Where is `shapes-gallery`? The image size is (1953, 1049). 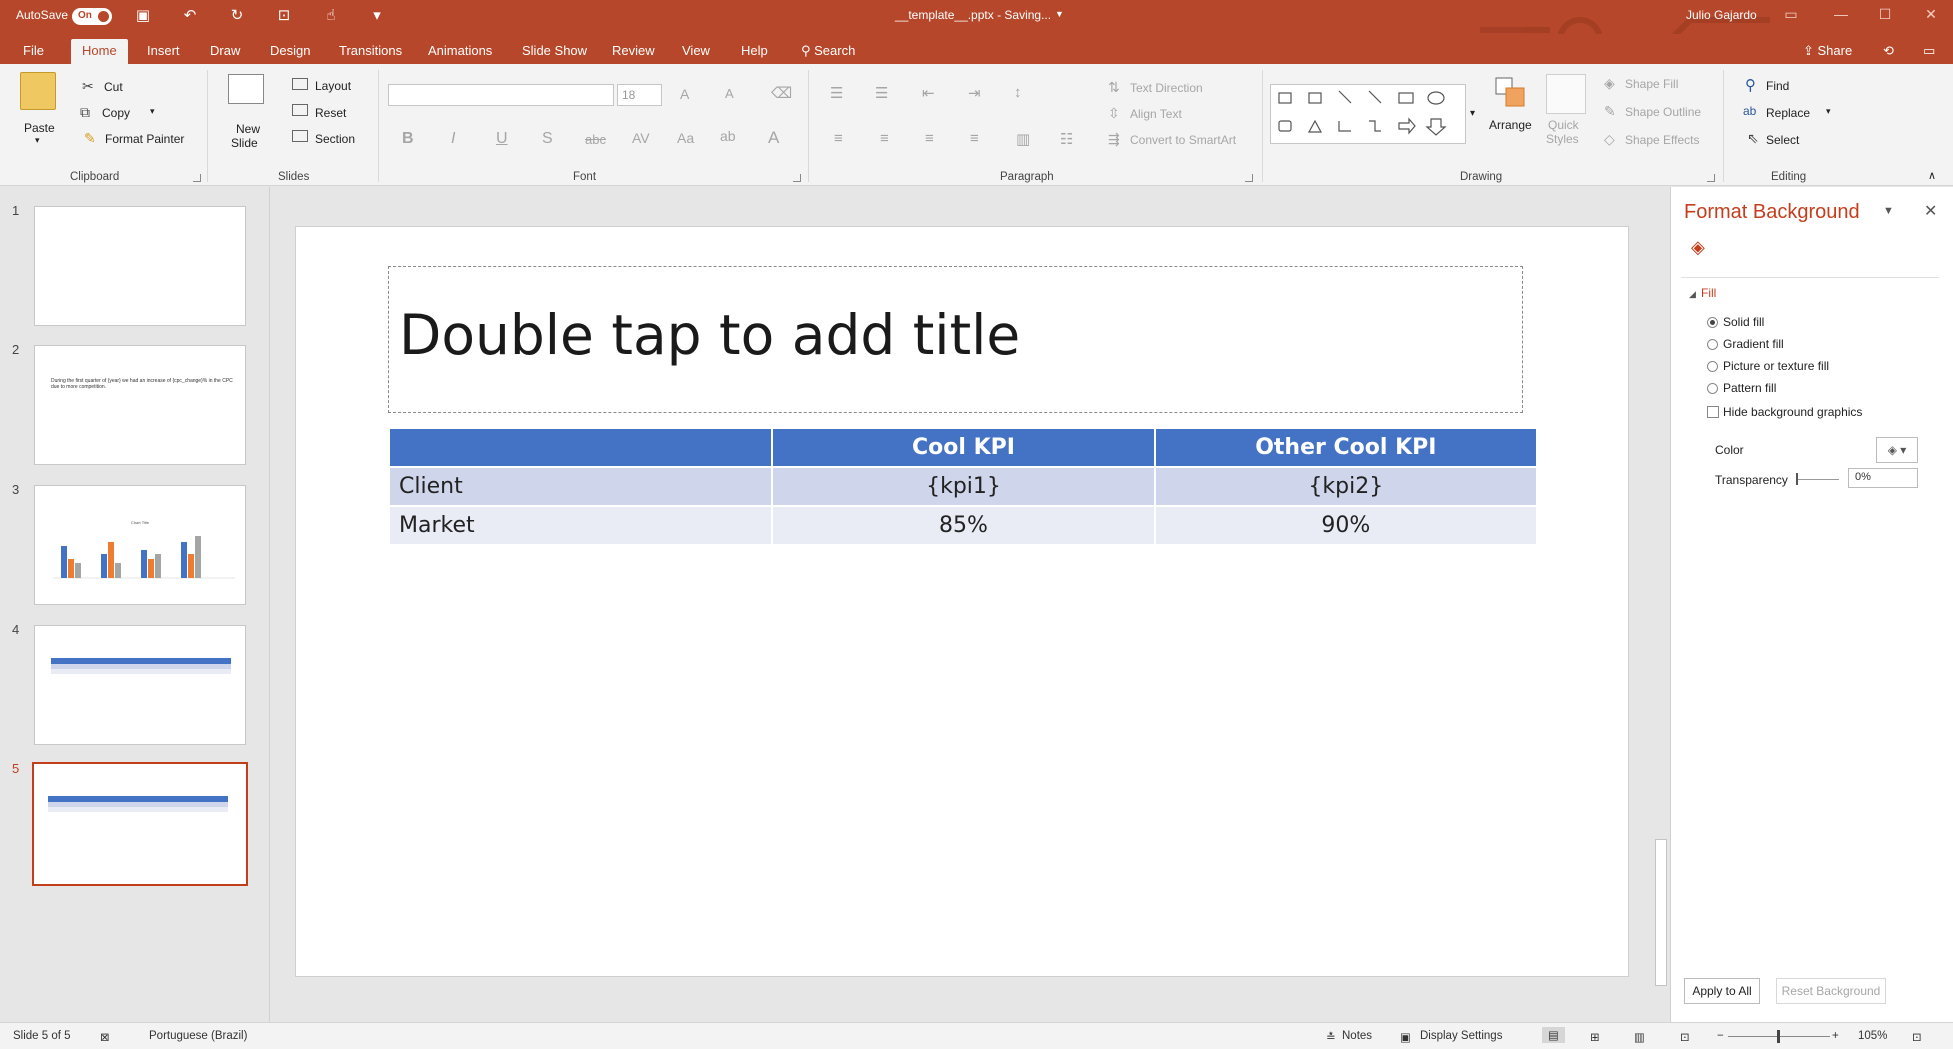 shapes-gallery is located at coordinates (1368, 114).